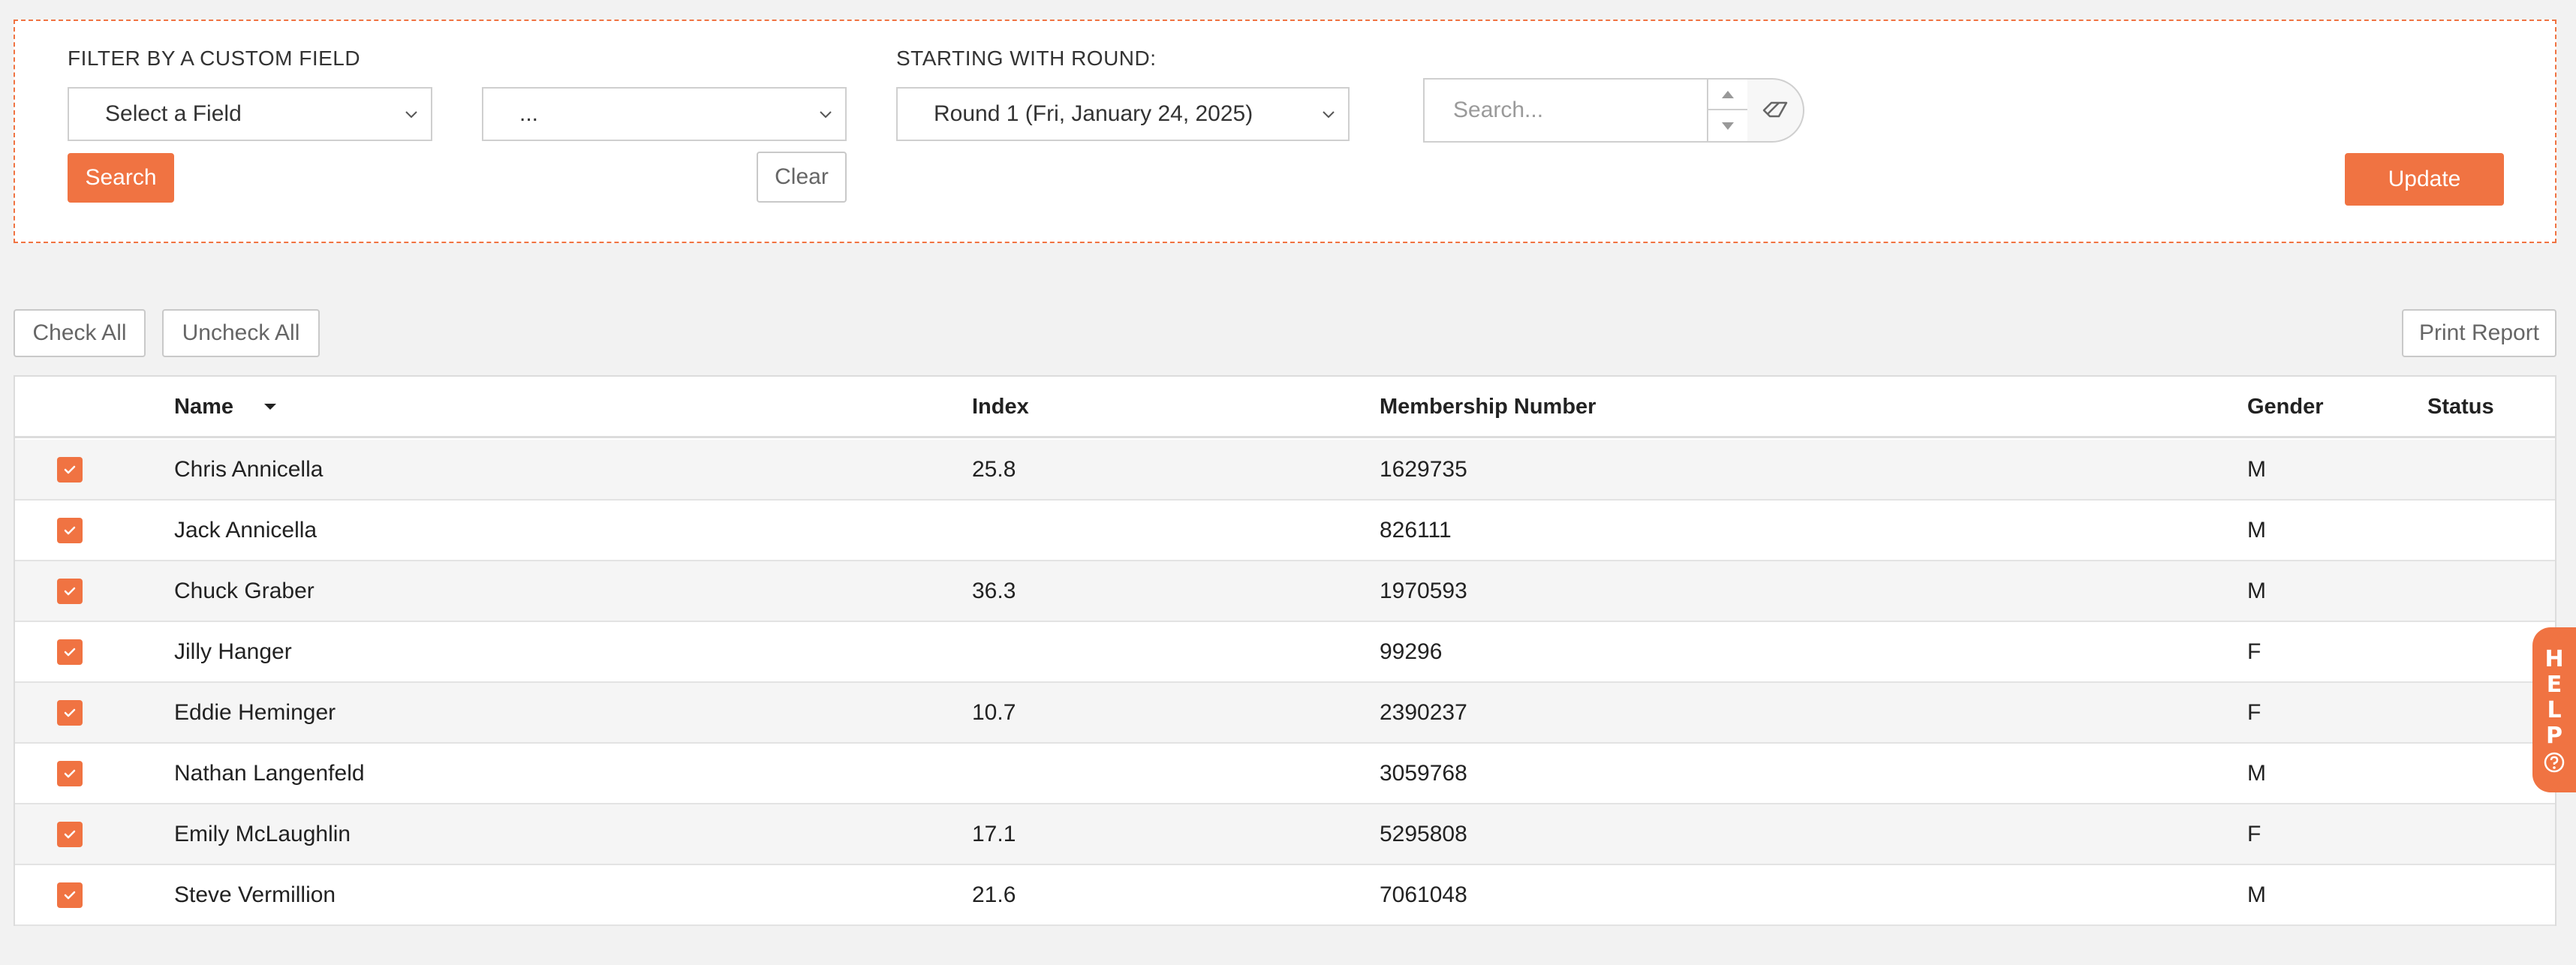 Image resolution: width=2576 pixels, height=965 pixels. I want to click on search-button: Search, so click(121, 178).